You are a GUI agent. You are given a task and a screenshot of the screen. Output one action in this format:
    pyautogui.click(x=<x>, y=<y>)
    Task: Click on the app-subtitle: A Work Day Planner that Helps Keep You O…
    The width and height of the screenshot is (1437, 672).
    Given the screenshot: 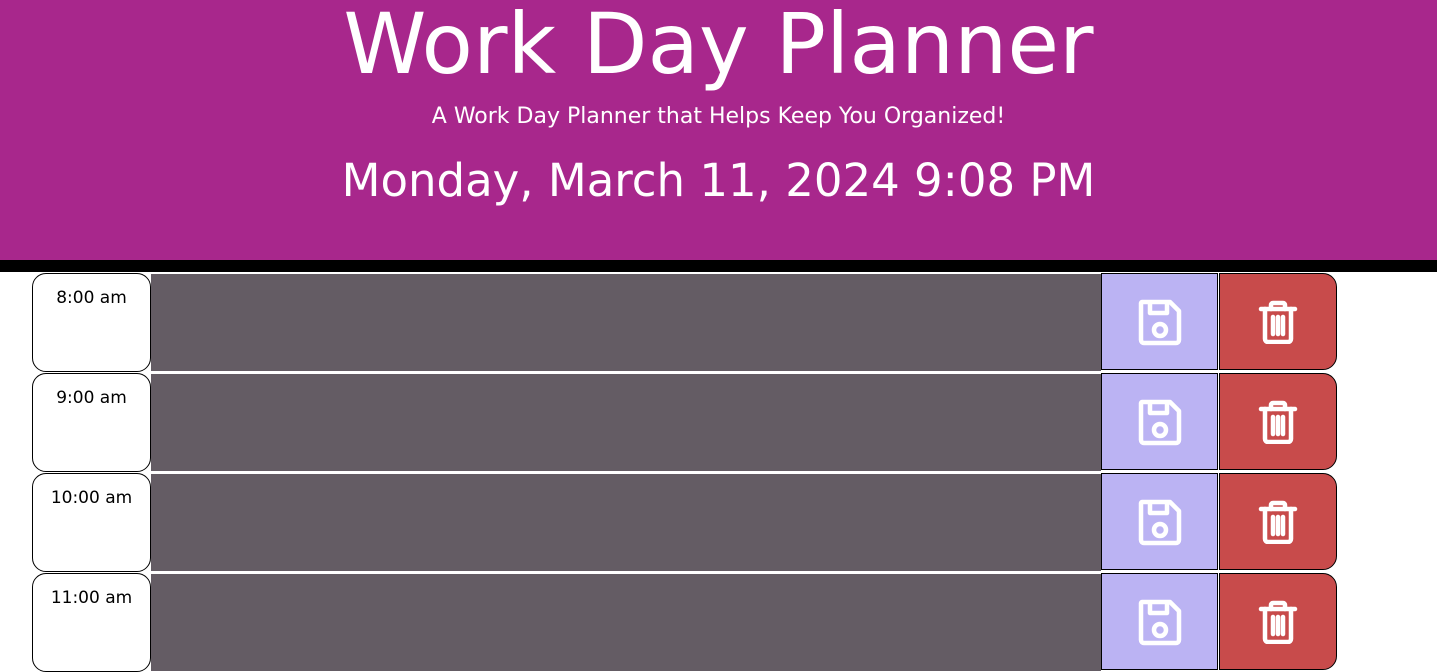 What is the action you would take?
    pyautogui.click(x=718, y=116)
    